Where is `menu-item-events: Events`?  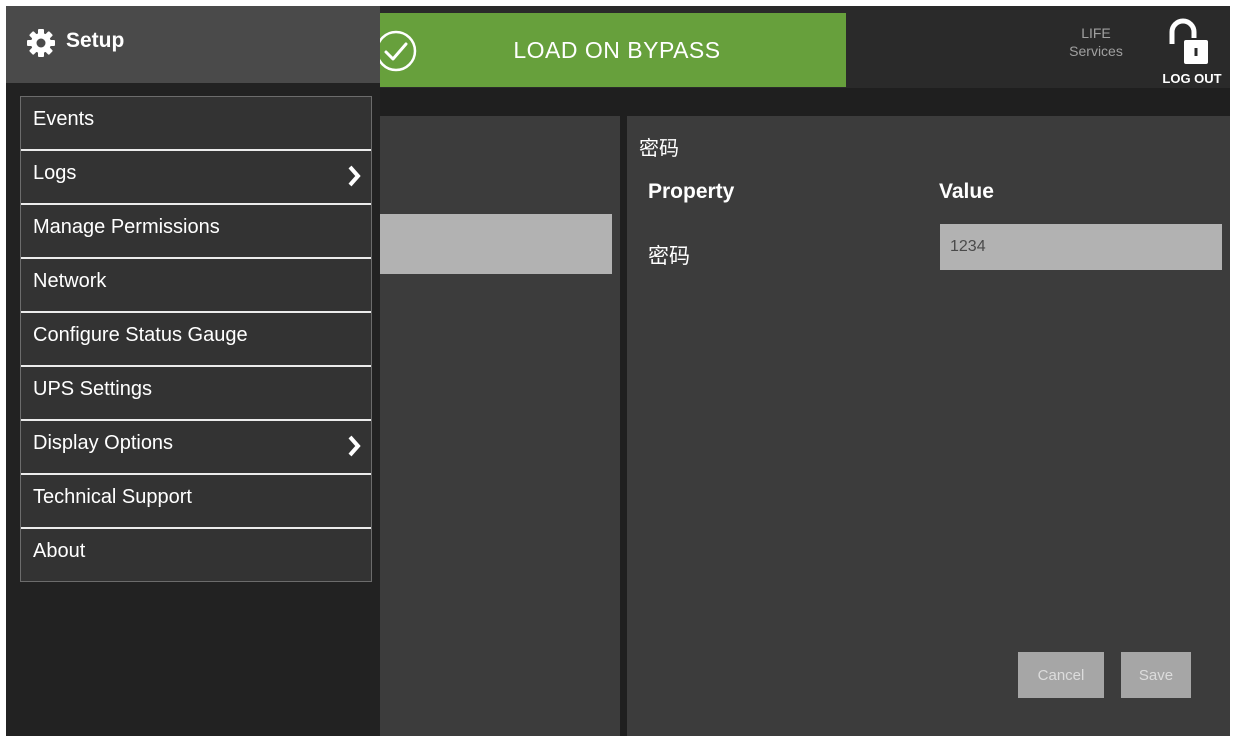 menu-item-events: Events is located at coordinates (196, 124).